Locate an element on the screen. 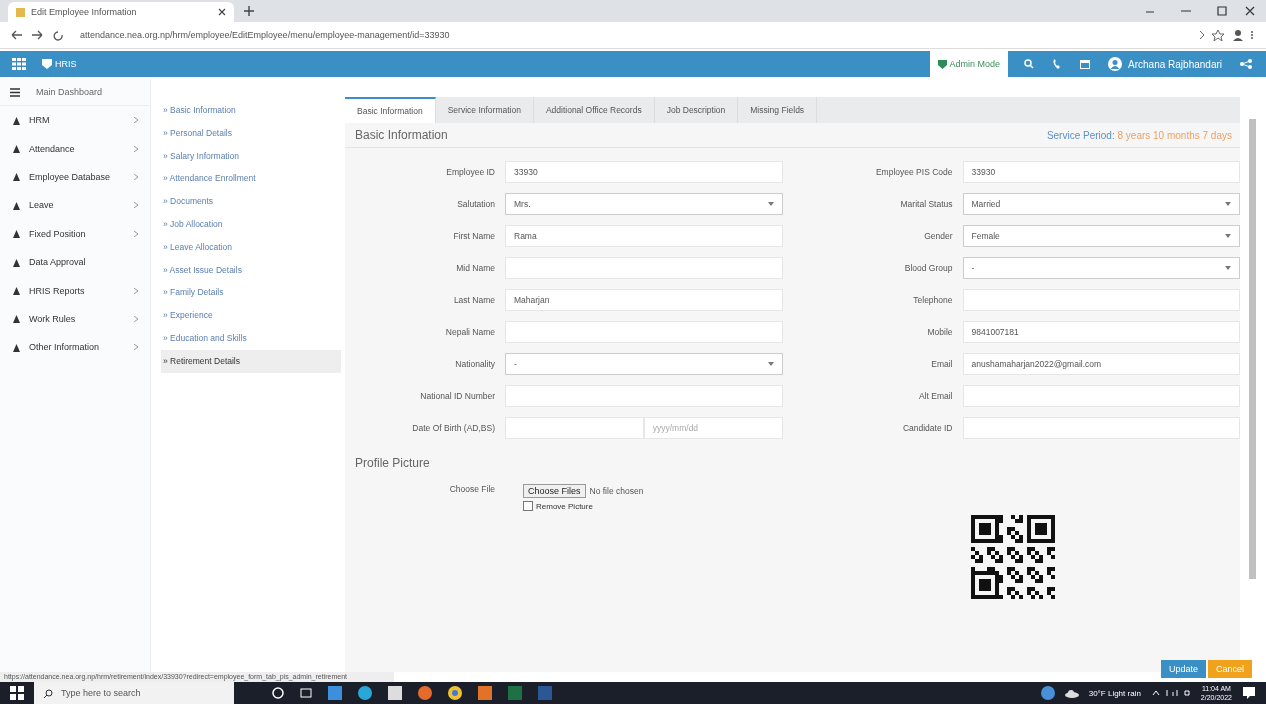  user-menu: Archana Rajbhandari is located at coordinates (1165, 64).